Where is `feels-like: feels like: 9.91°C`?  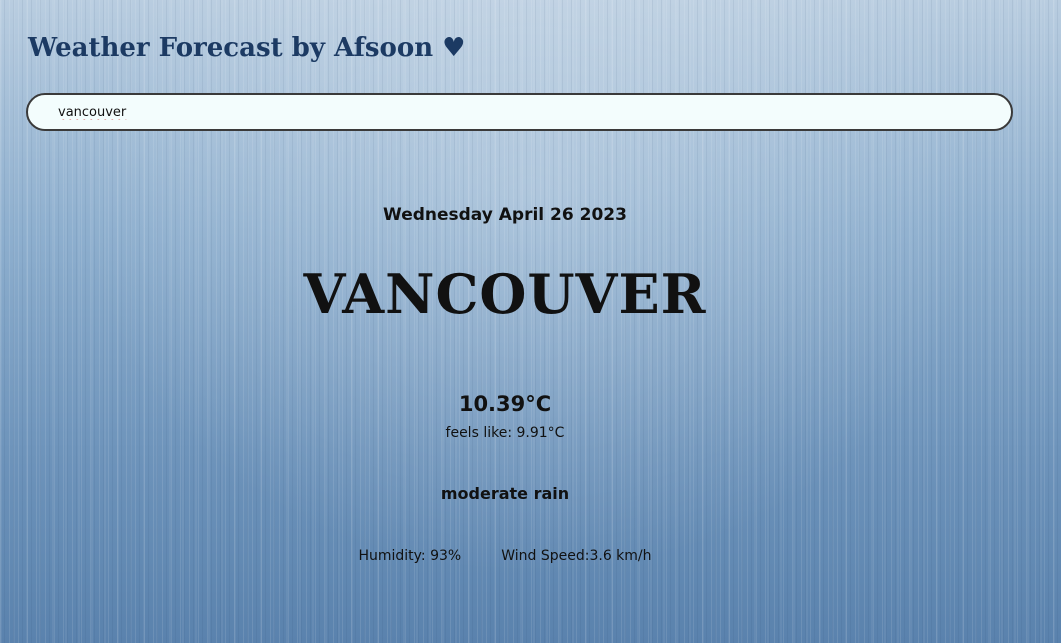 feels-like: feels like: 9.91°C is located at coordinates (505, 433).